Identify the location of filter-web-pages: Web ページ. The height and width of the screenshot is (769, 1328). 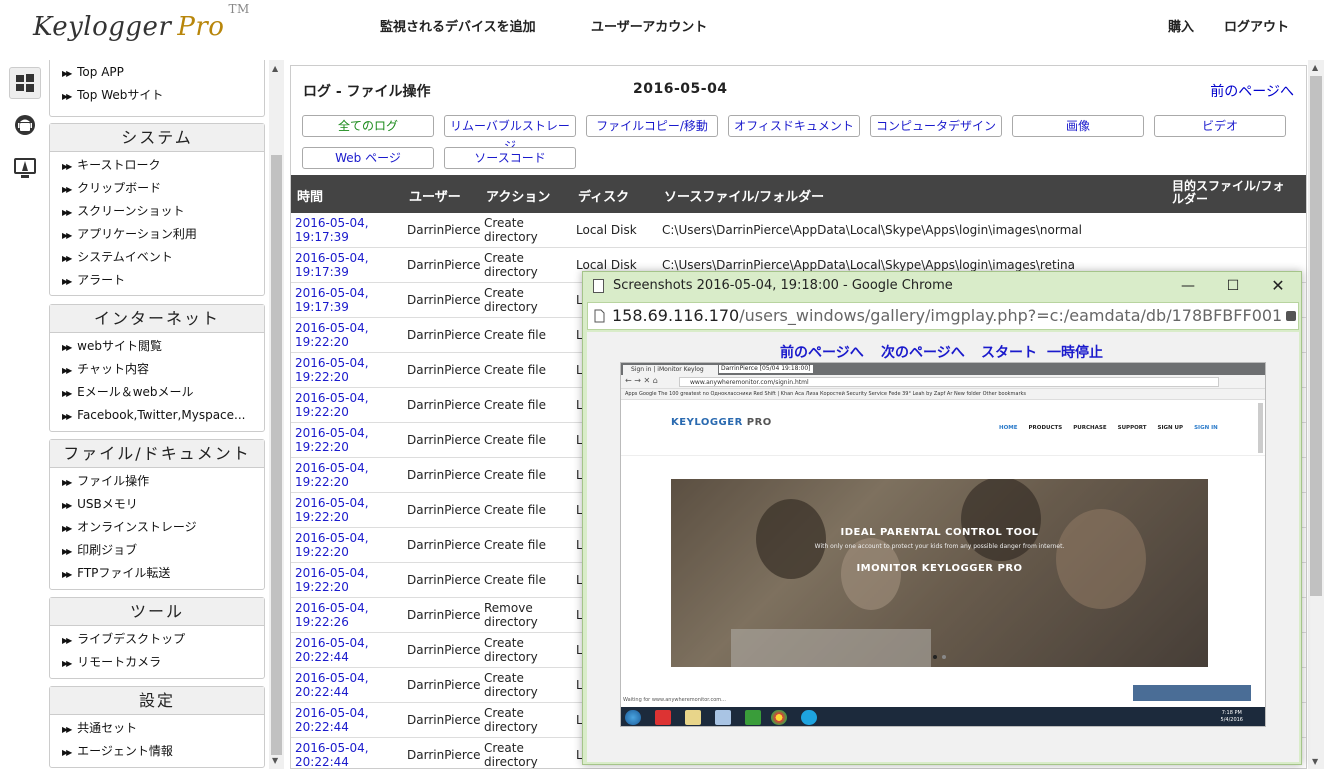
(368, 158).